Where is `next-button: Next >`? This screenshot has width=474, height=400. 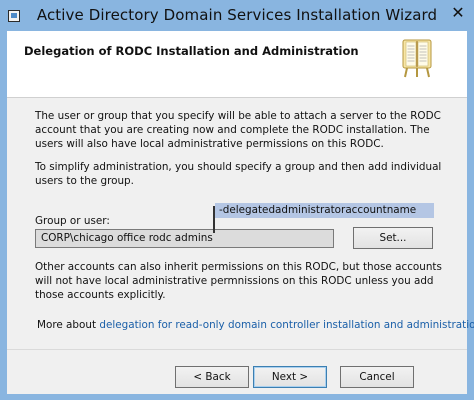
next-button: Next > is located at coordinates (290, 377).